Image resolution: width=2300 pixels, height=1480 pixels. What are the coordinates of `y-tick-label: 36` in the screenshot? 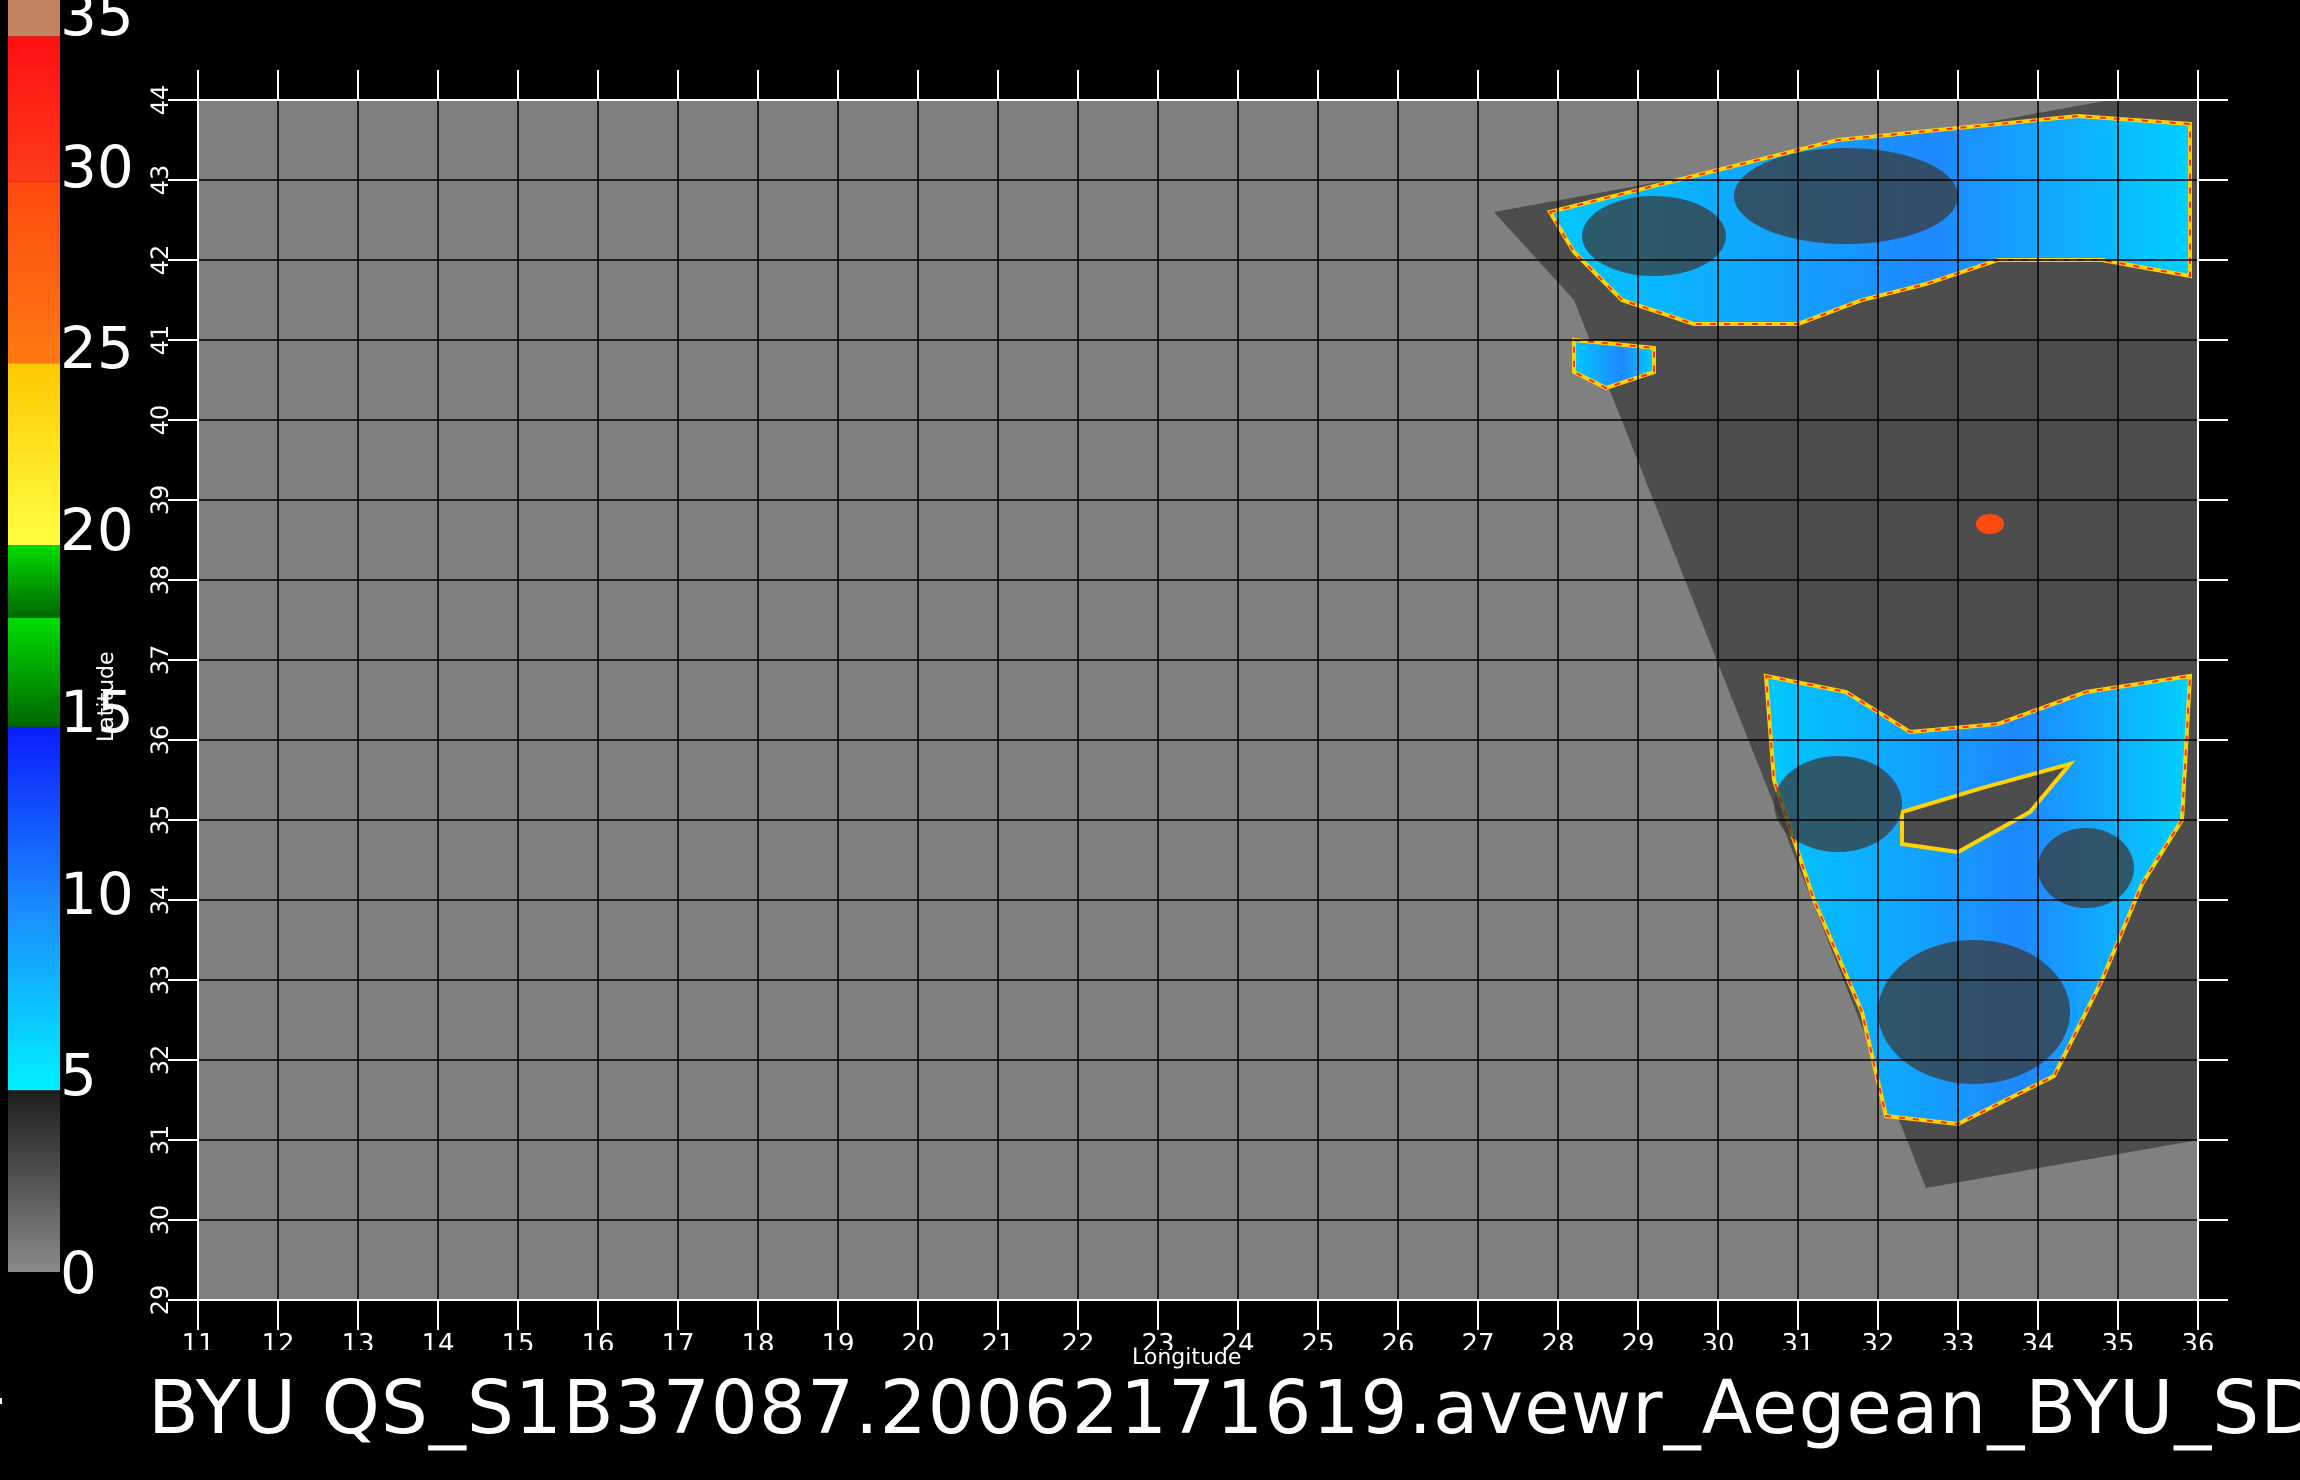 It's located at (160, 740).